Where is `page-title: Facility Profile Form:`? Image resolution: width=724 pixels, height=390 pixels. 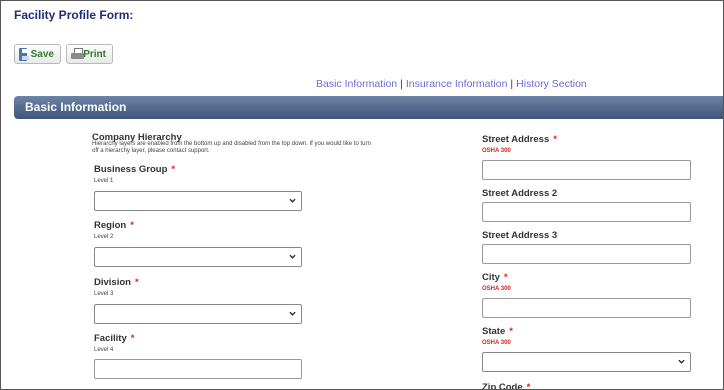
page-title: Facility Profile Form: is located at coordinates (74, 15).